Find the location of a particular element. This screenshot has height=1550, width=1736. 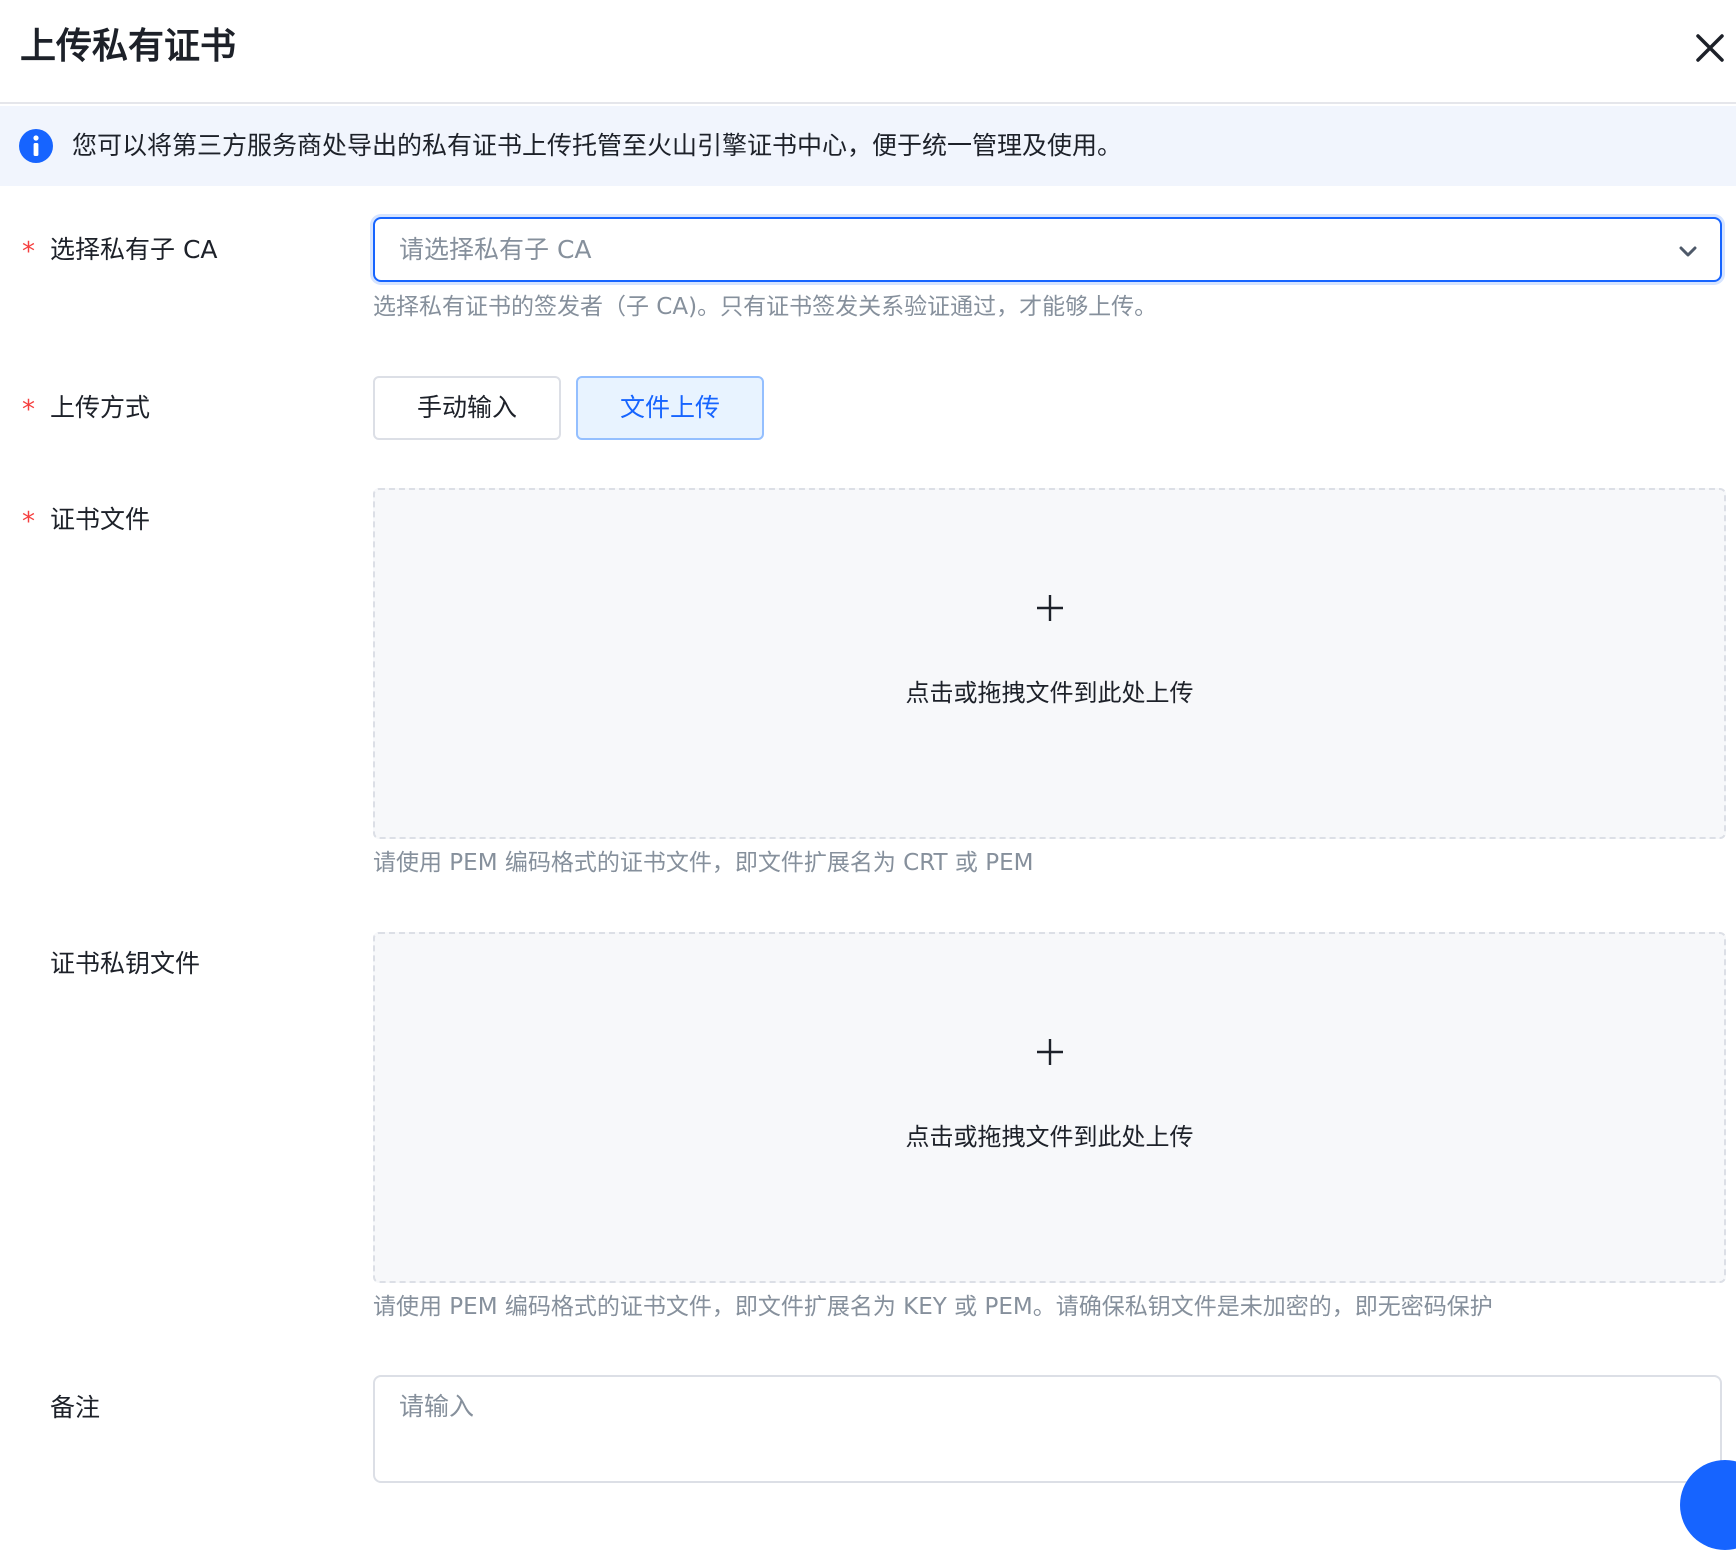

cert-file-help-text: 请使用 PEM 编码格式的证书文件，即文件扩展名为 CRT 或 PEM is located at coordinates (703, 863).